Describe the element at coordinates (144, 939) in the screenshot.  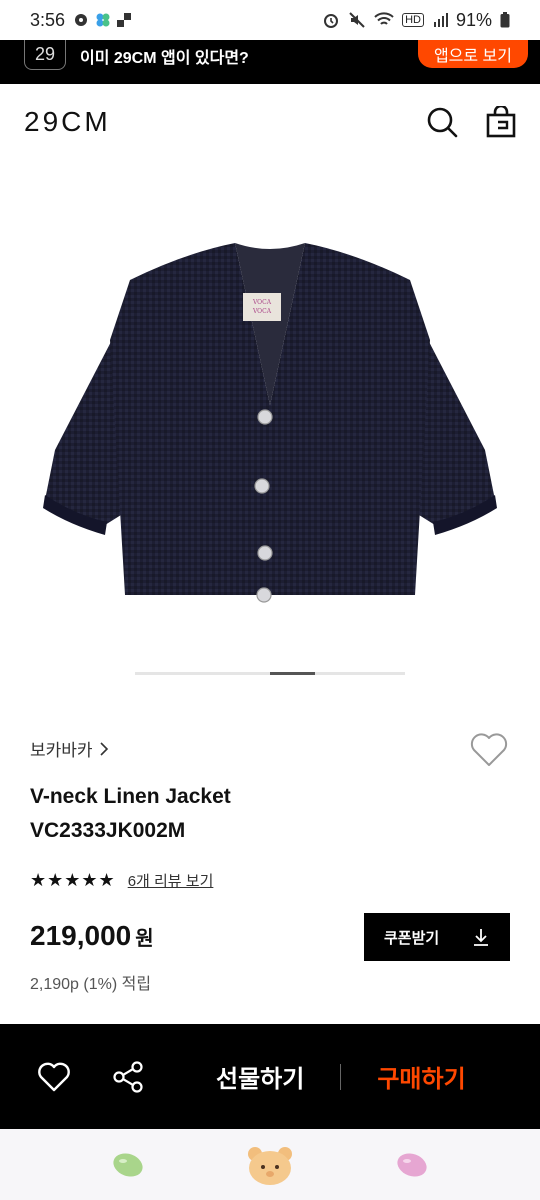
I see `currency: 원` at that location.